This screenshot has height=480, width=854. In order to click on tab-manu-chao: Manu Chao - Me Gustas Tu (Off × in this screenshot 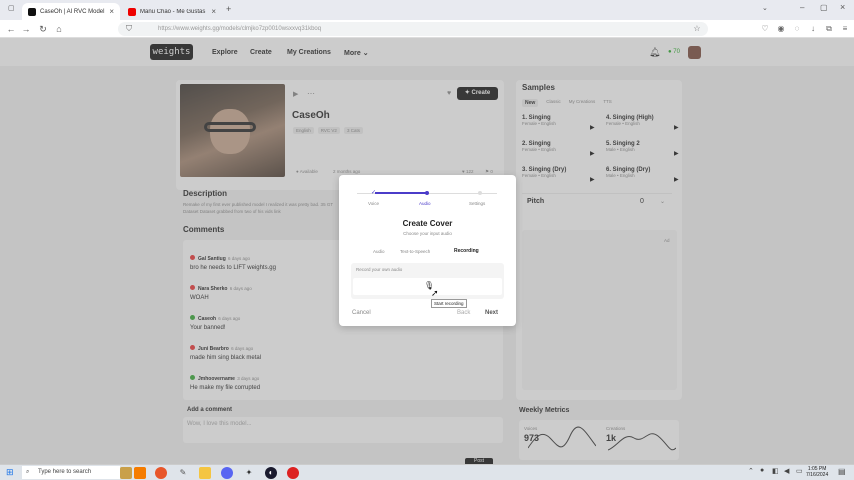, I will do `click(172, 11)`.